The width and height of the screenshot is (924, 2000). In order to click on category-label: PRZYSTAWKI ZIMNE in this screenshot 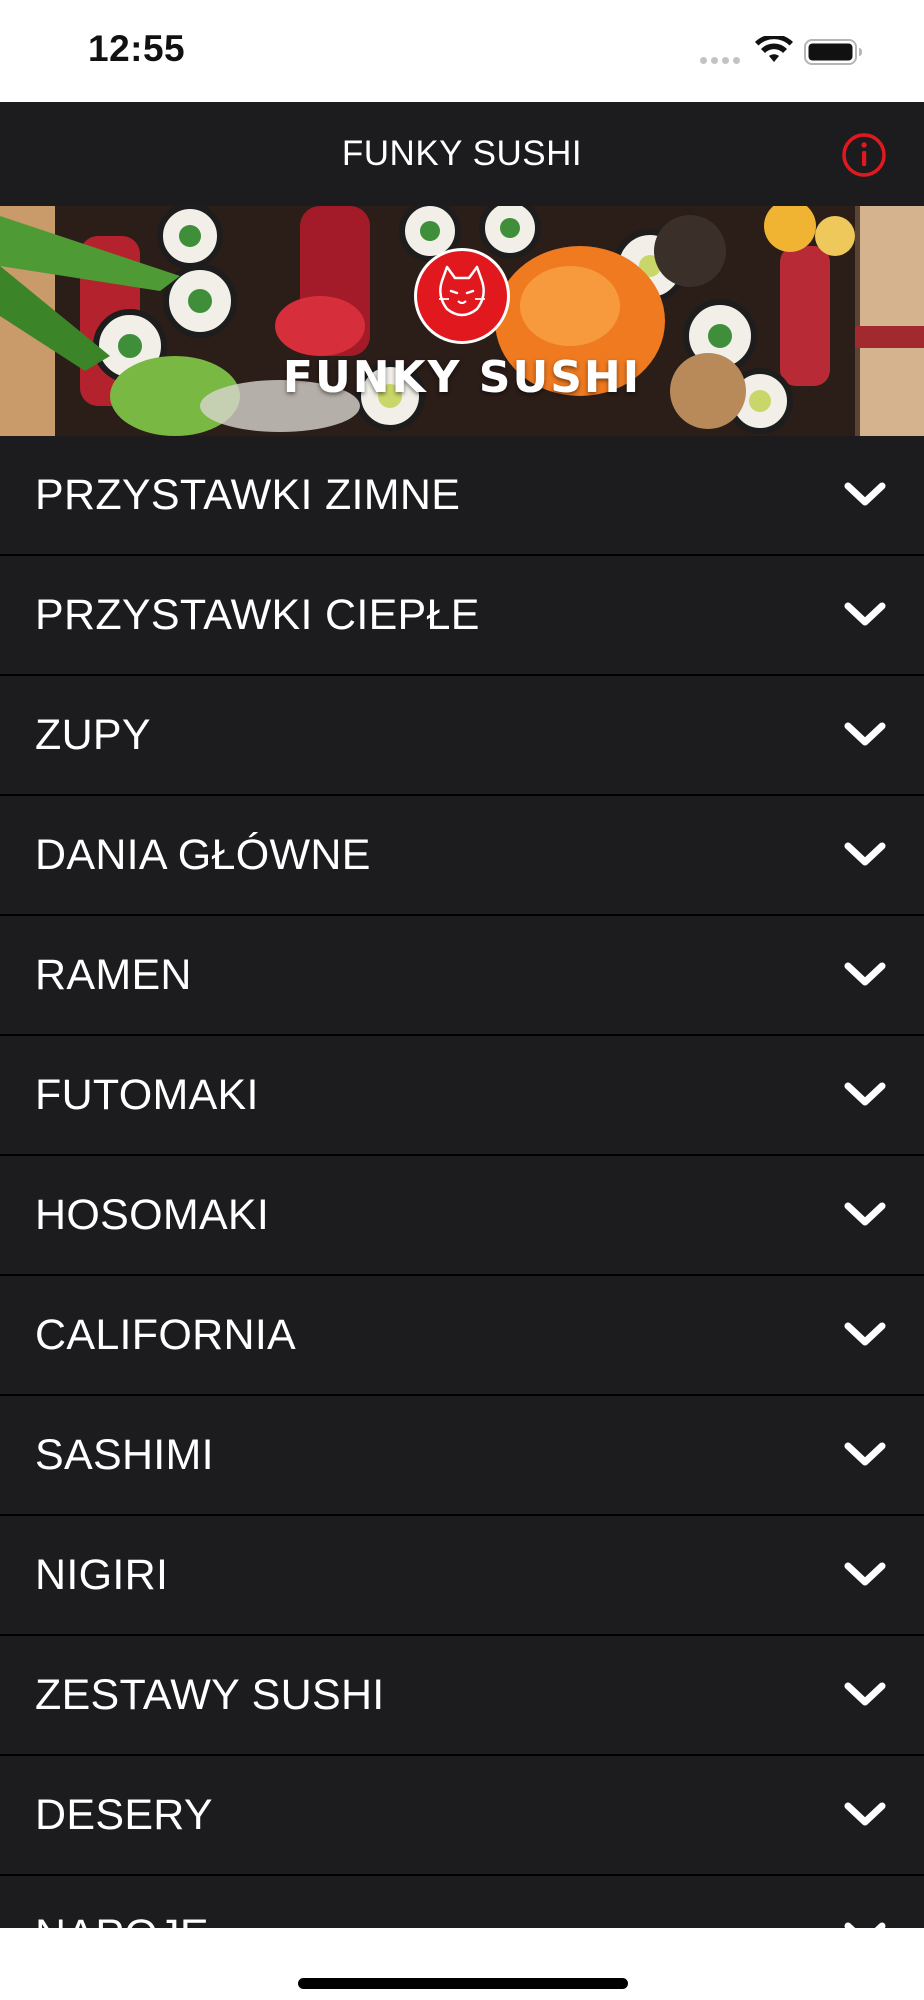, I will do `click(248, 495)`.